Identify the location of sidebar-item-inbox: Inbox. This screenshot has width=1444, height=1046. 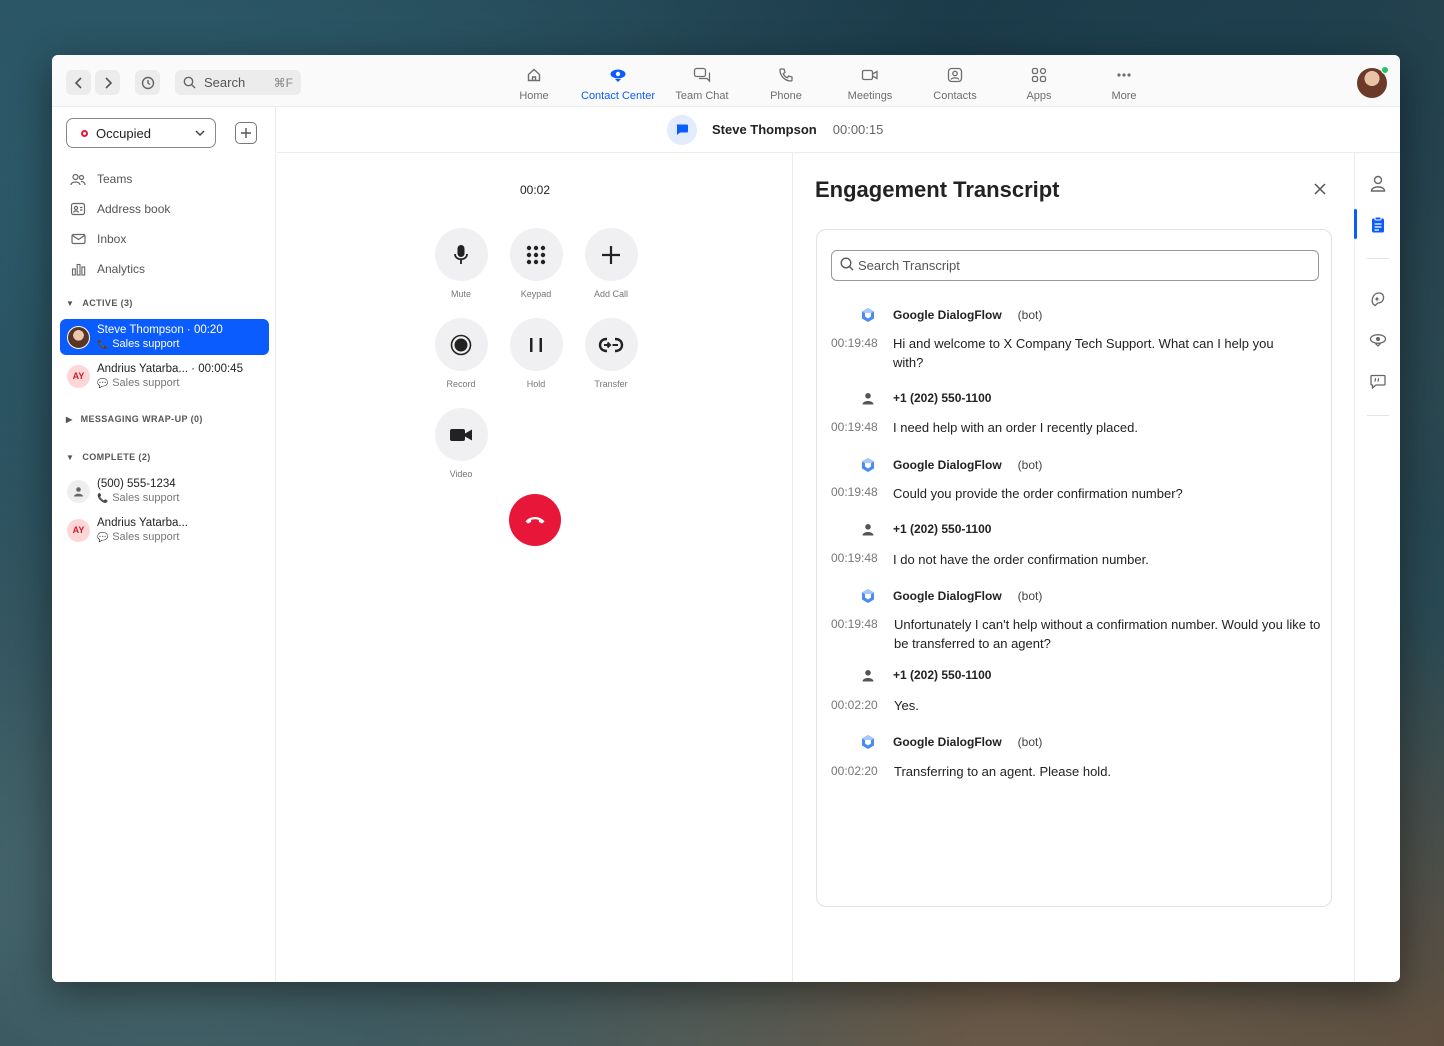
(97, 239).